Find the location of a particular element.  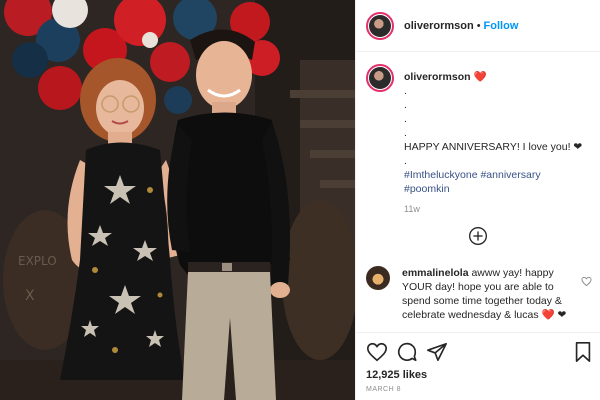

caption-username: oliverormson is located at coordinates (437, 77).